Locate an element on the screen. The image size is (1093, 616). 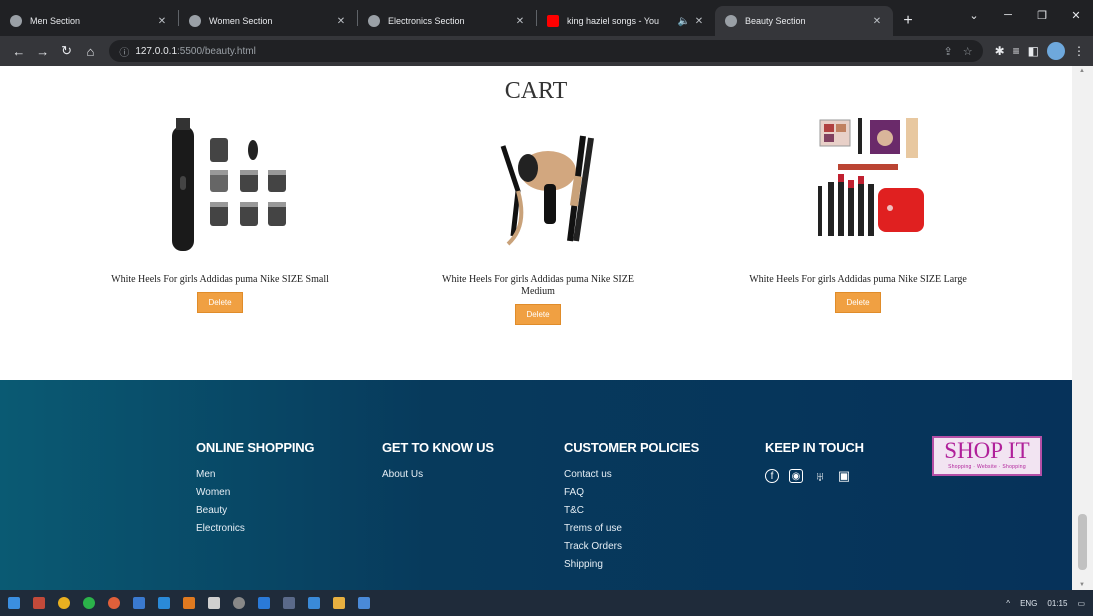
url-path: :5500/beauty.html is located at coordinates (216, 51).